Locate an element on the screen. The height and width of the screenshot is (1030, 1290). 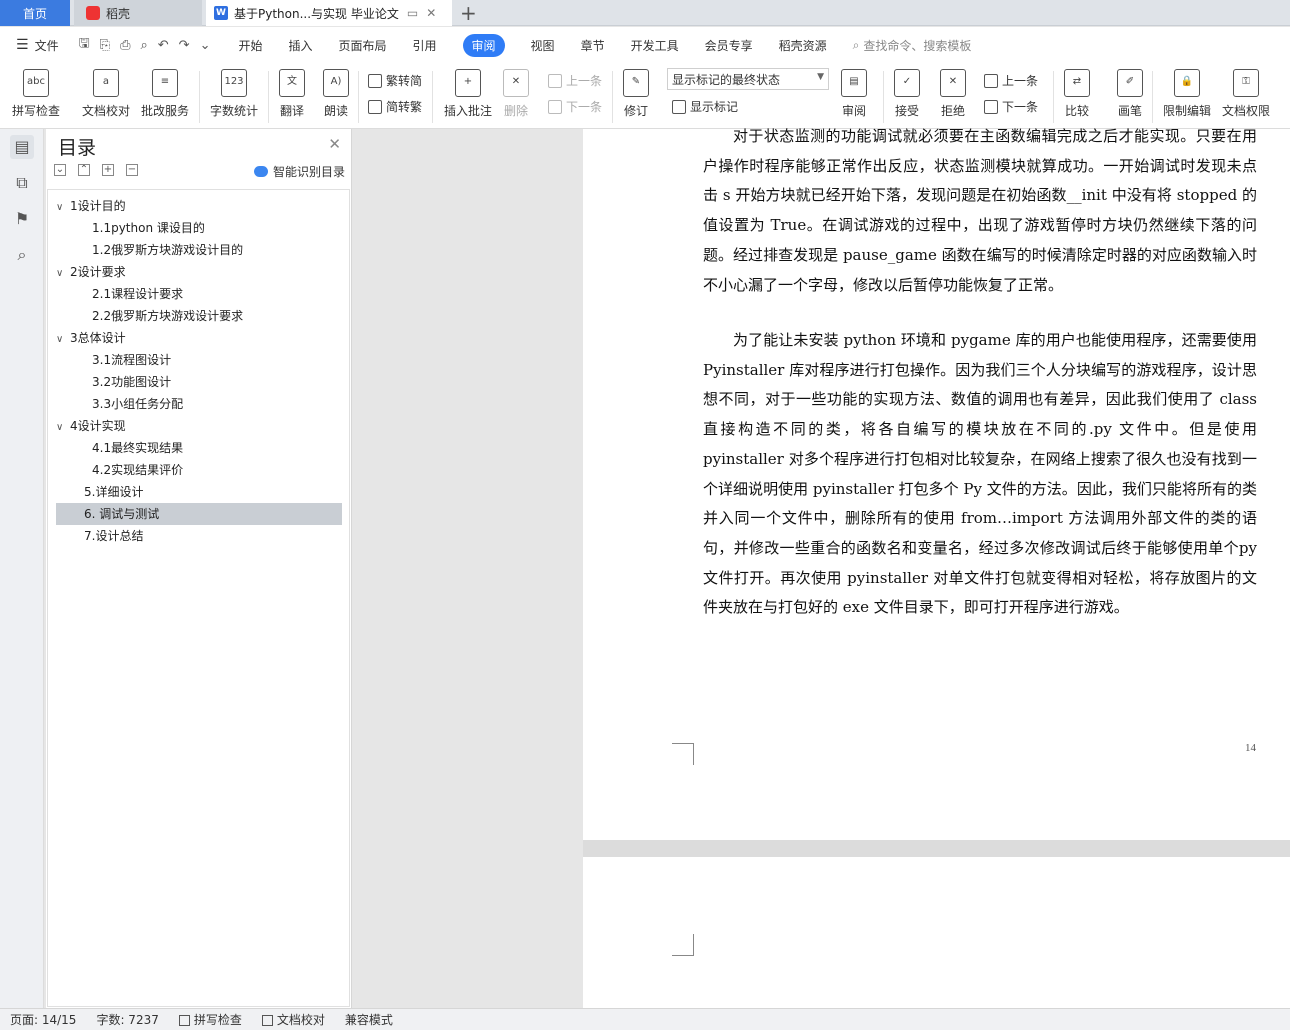
undo-icon: ↶ is located at coordinates (163, 45).